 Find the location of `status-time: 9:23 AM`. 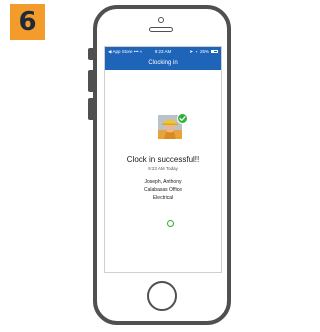

status-time: 9:23 AM is located at coordinates (163, 51).